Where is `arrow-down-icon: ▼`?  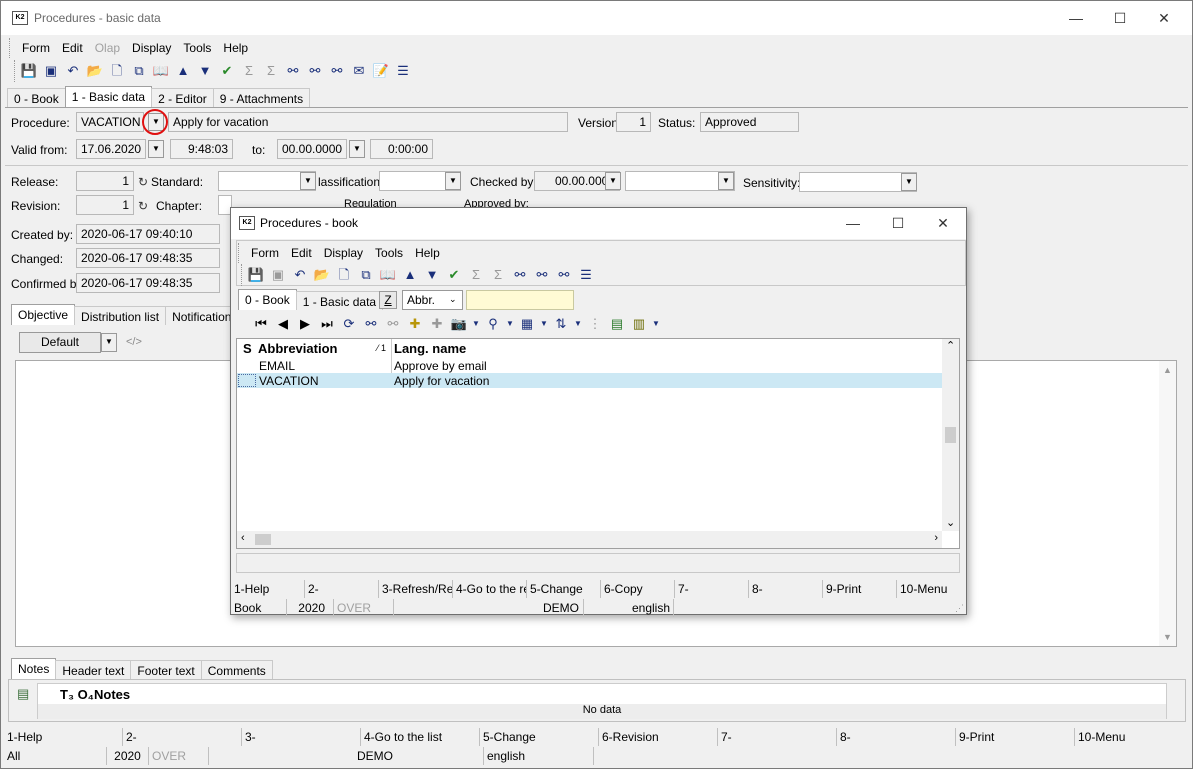 arrow-down-icon: ▼ is located at coordinates (205, 71).